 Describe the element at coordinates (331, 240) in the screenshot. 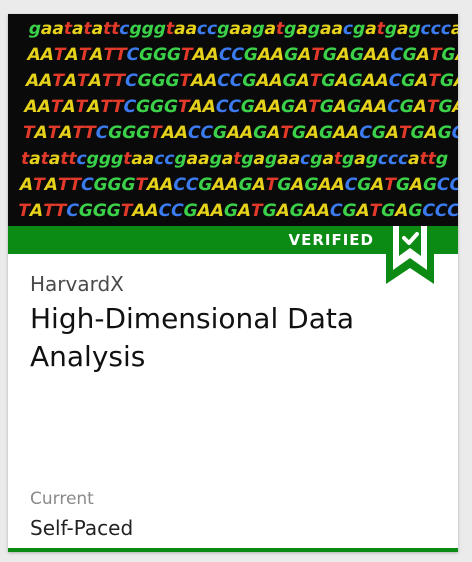

I see `verified-label: VERIFIED` at that location.